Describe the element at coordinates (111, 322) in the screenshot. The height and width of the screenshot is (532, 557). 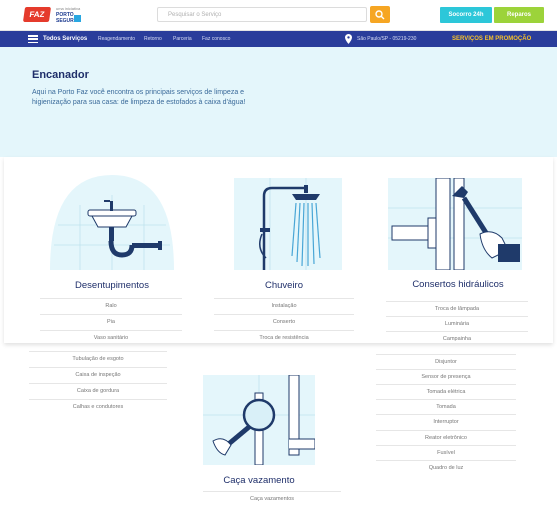
I see `list-item: Pia` at that location.